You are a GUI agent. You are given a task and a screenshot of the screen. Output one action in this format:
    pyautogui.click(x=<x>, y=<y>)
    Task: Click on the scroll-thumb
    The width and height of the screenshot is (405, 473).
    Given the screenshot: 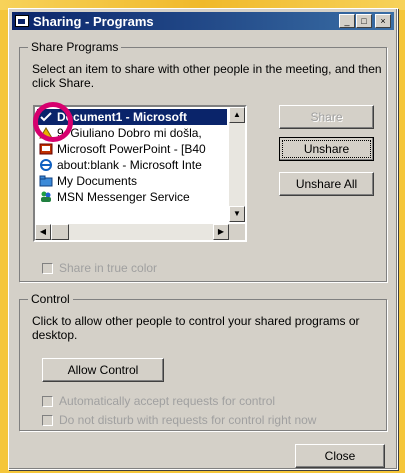 What is the action you would take?
    pyautogui.click(x=60, y=232)
    